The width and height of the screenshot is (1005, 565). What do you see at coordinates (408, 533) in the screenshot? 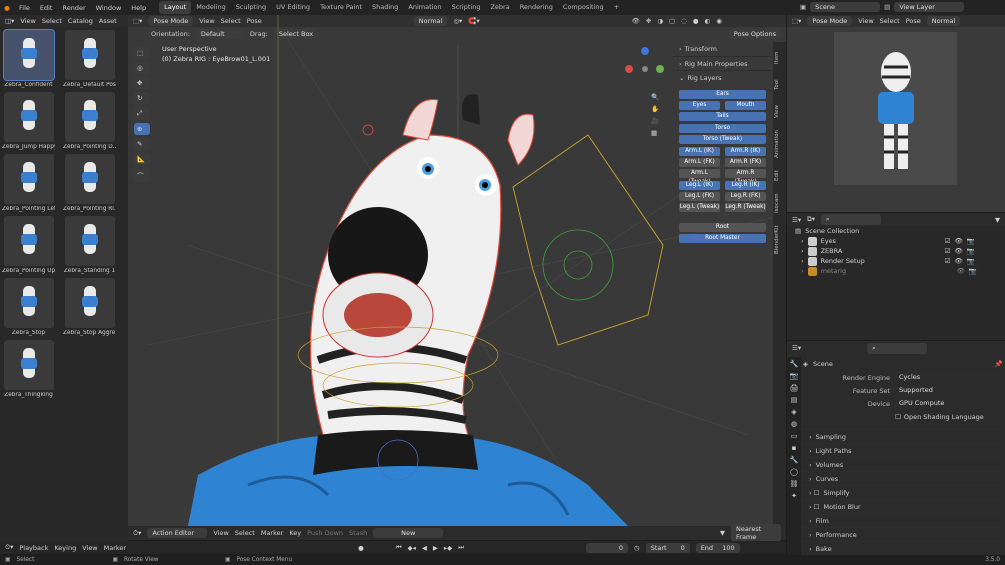
I see `new-action-button: New` at bounding box center [408, 533].